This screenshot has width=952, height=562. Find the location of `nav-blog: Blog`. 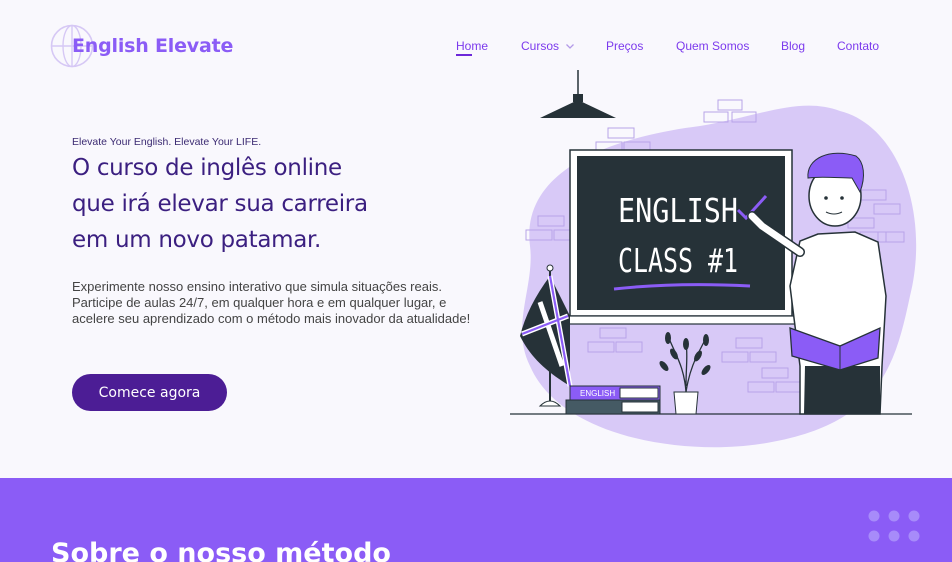

nav-blog: Blog is located at coordinates (793, 46).